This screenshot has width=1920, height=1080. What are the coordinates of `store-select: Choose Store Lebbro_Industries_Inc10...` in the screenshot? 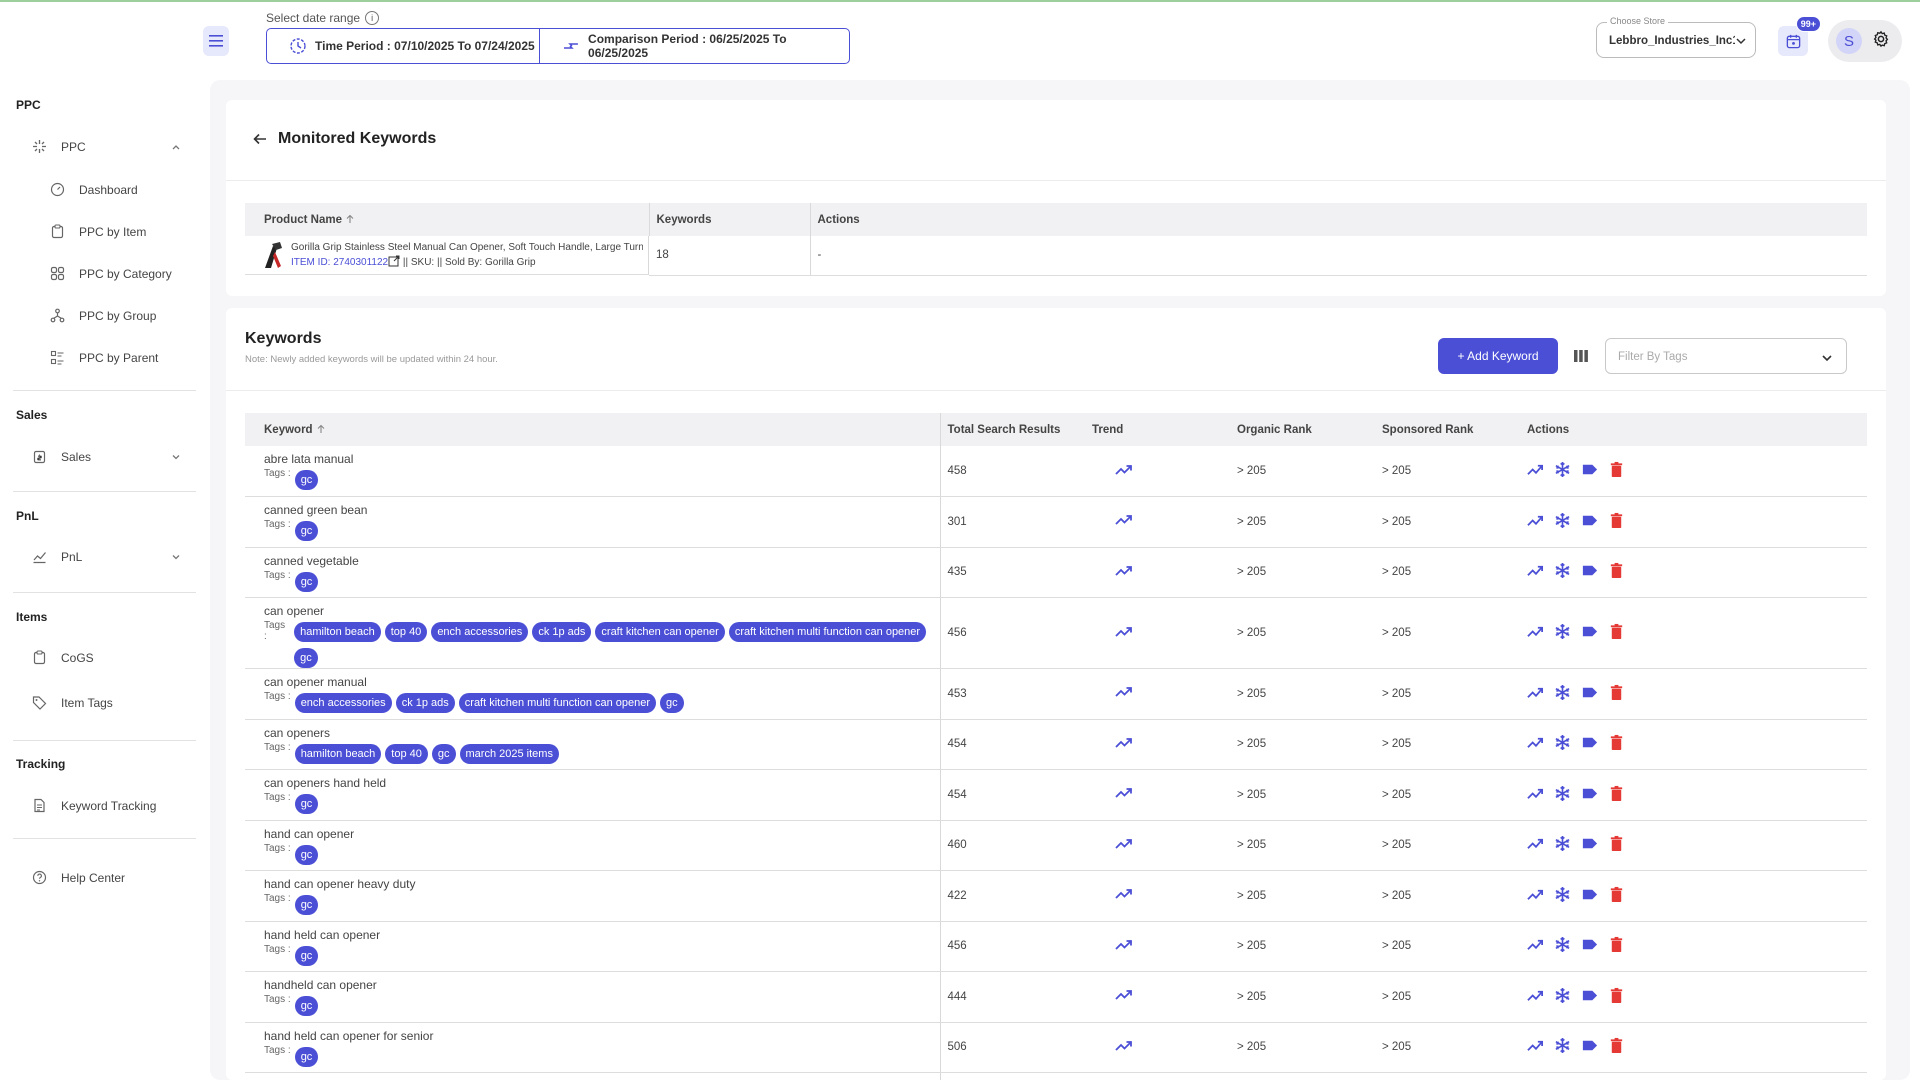 It's located at (1676, 37).